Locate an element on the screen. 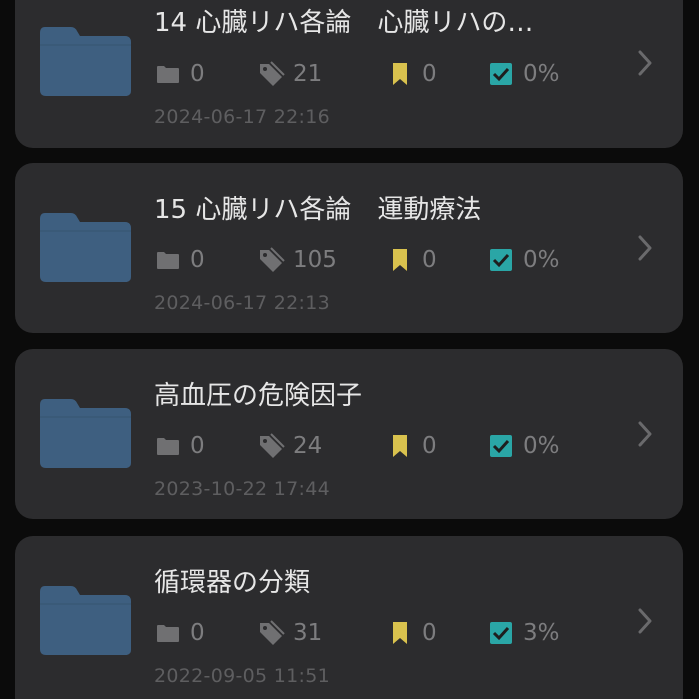 Image resolution: width=699 pixels, height=699 pixels. folder-stats: 0 105 0 0% is located at coordinates (394, 260).